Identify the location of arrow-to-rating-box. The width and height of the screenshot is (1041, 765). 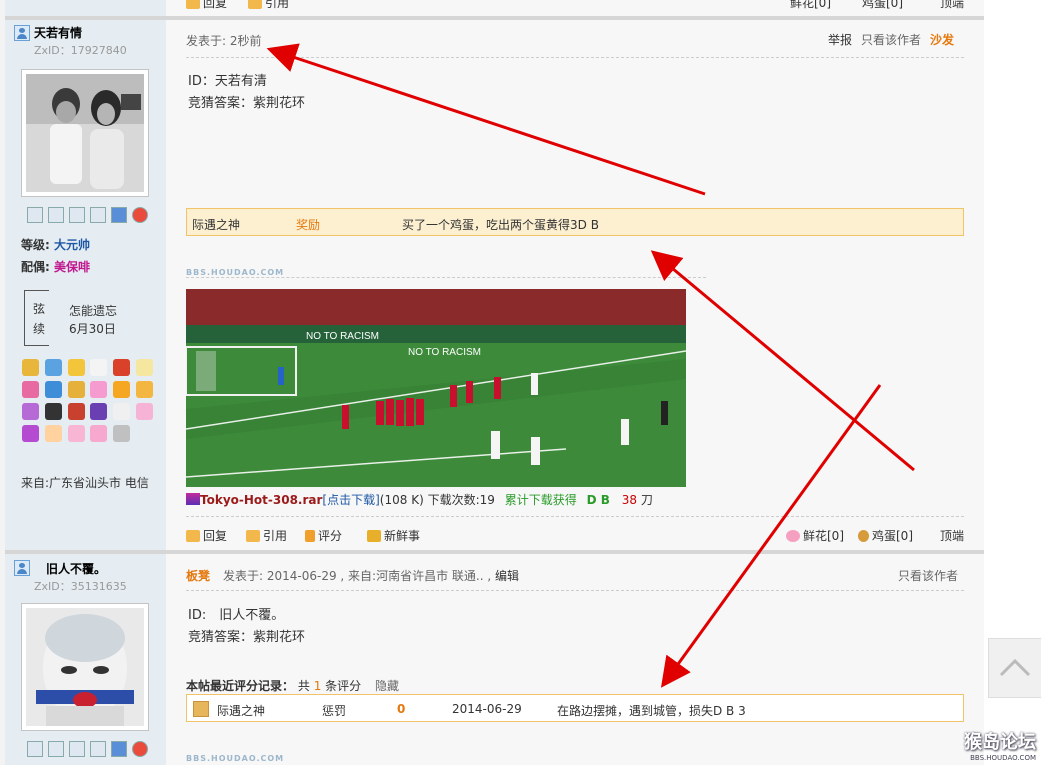
(771, 536).